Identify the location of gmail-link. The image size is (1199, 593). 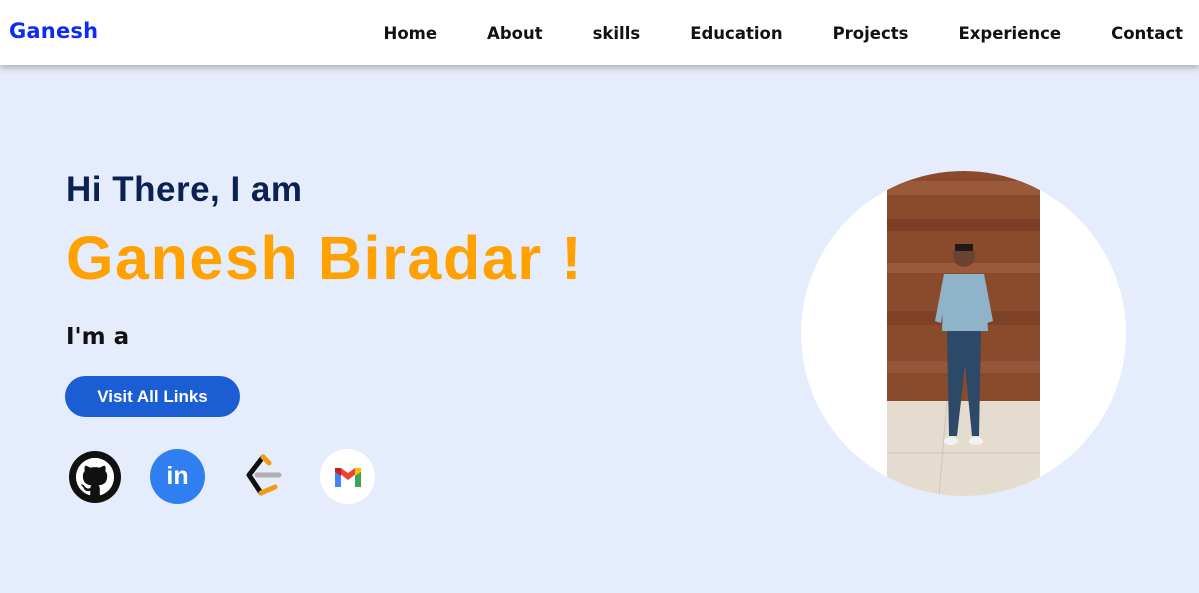
(347, 476).